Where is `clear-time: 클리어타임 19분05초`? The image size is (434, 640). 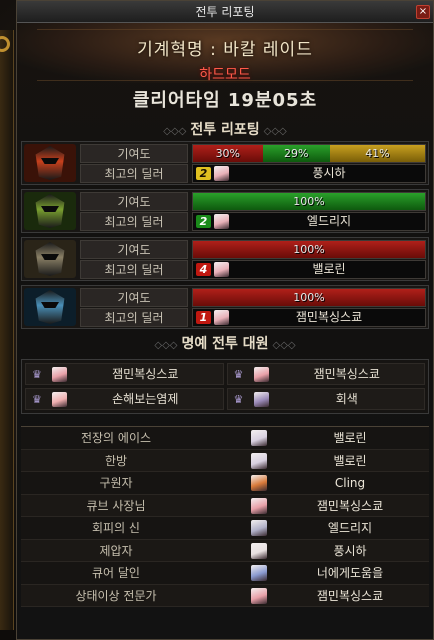
clear-time: 클리어타임 19분05초 is located at coordinates (225, 100).